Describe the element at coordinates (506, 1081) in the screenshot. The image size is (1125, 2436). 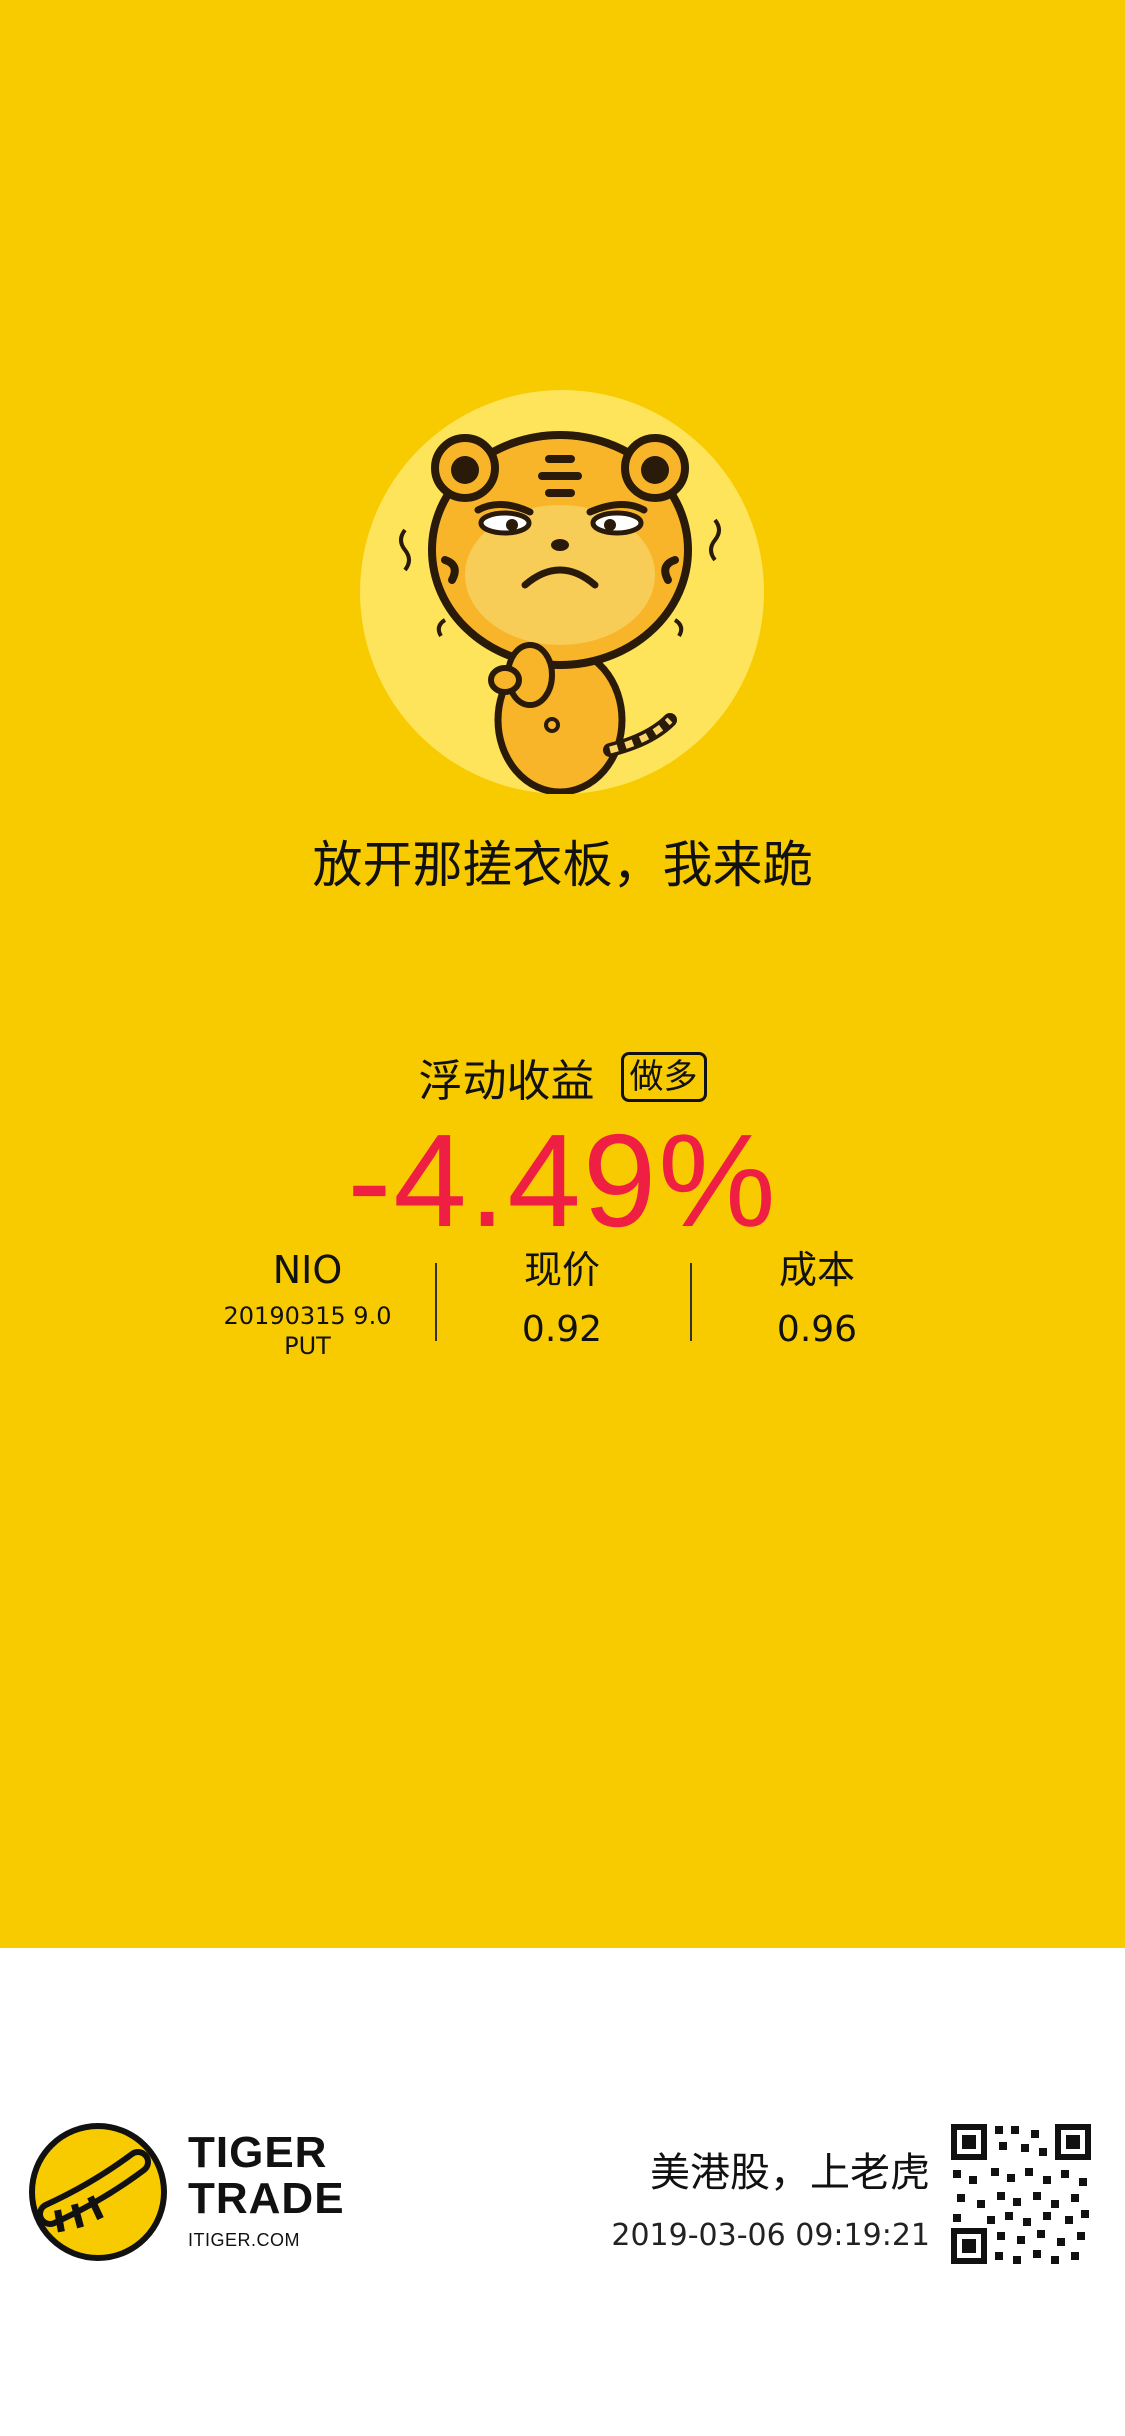
I see `floating-profit-label: 浮动收益` at that location.